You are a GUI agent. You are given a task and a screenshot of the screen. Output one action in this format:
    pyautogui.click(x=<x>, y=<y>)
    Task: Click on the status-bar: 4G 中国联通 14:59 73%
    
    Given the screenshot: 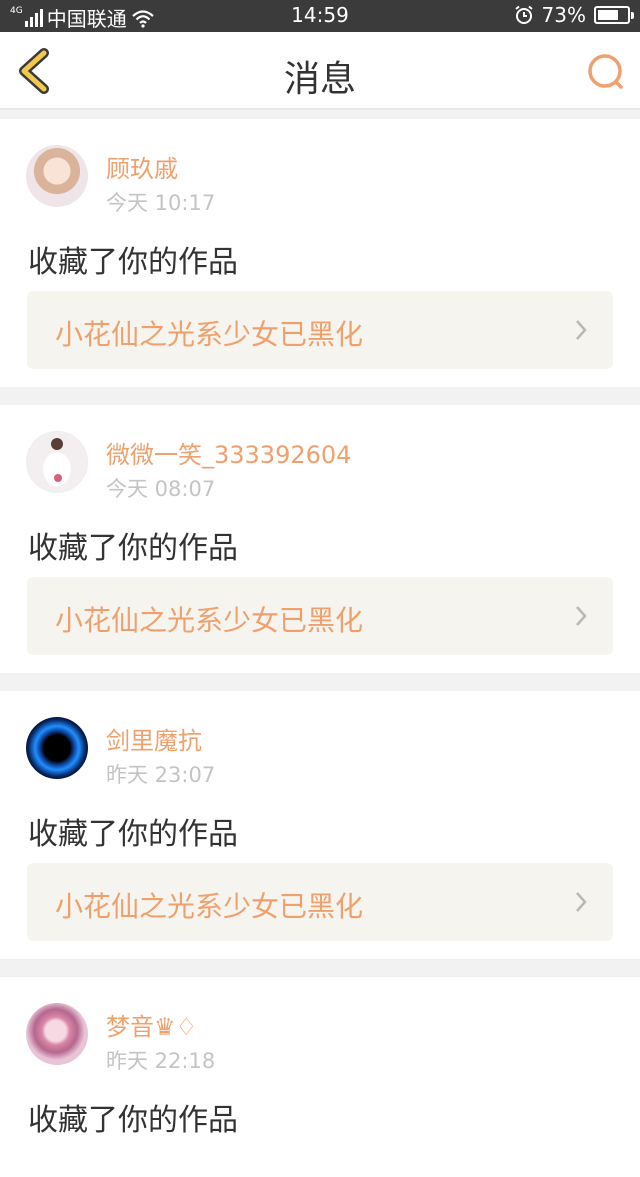 What is the action you would take?
    pyautogui.click(x=320, y=16)
    